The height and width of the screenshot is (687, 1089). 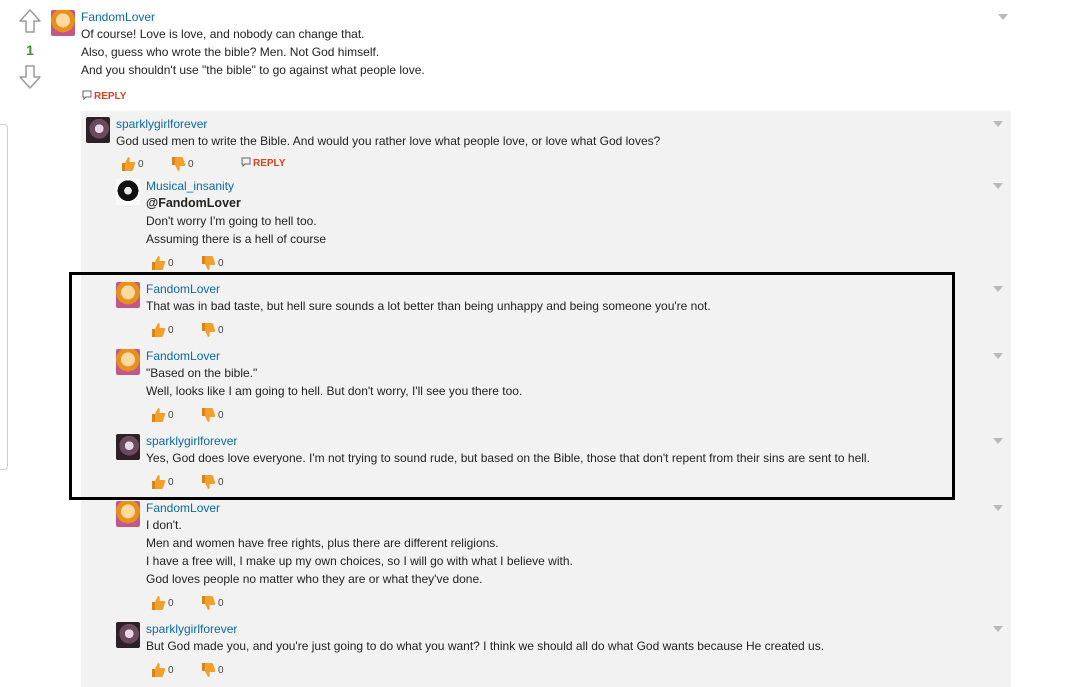 I want to click on comment-text-line: I don't., so click(x=164, y=525).